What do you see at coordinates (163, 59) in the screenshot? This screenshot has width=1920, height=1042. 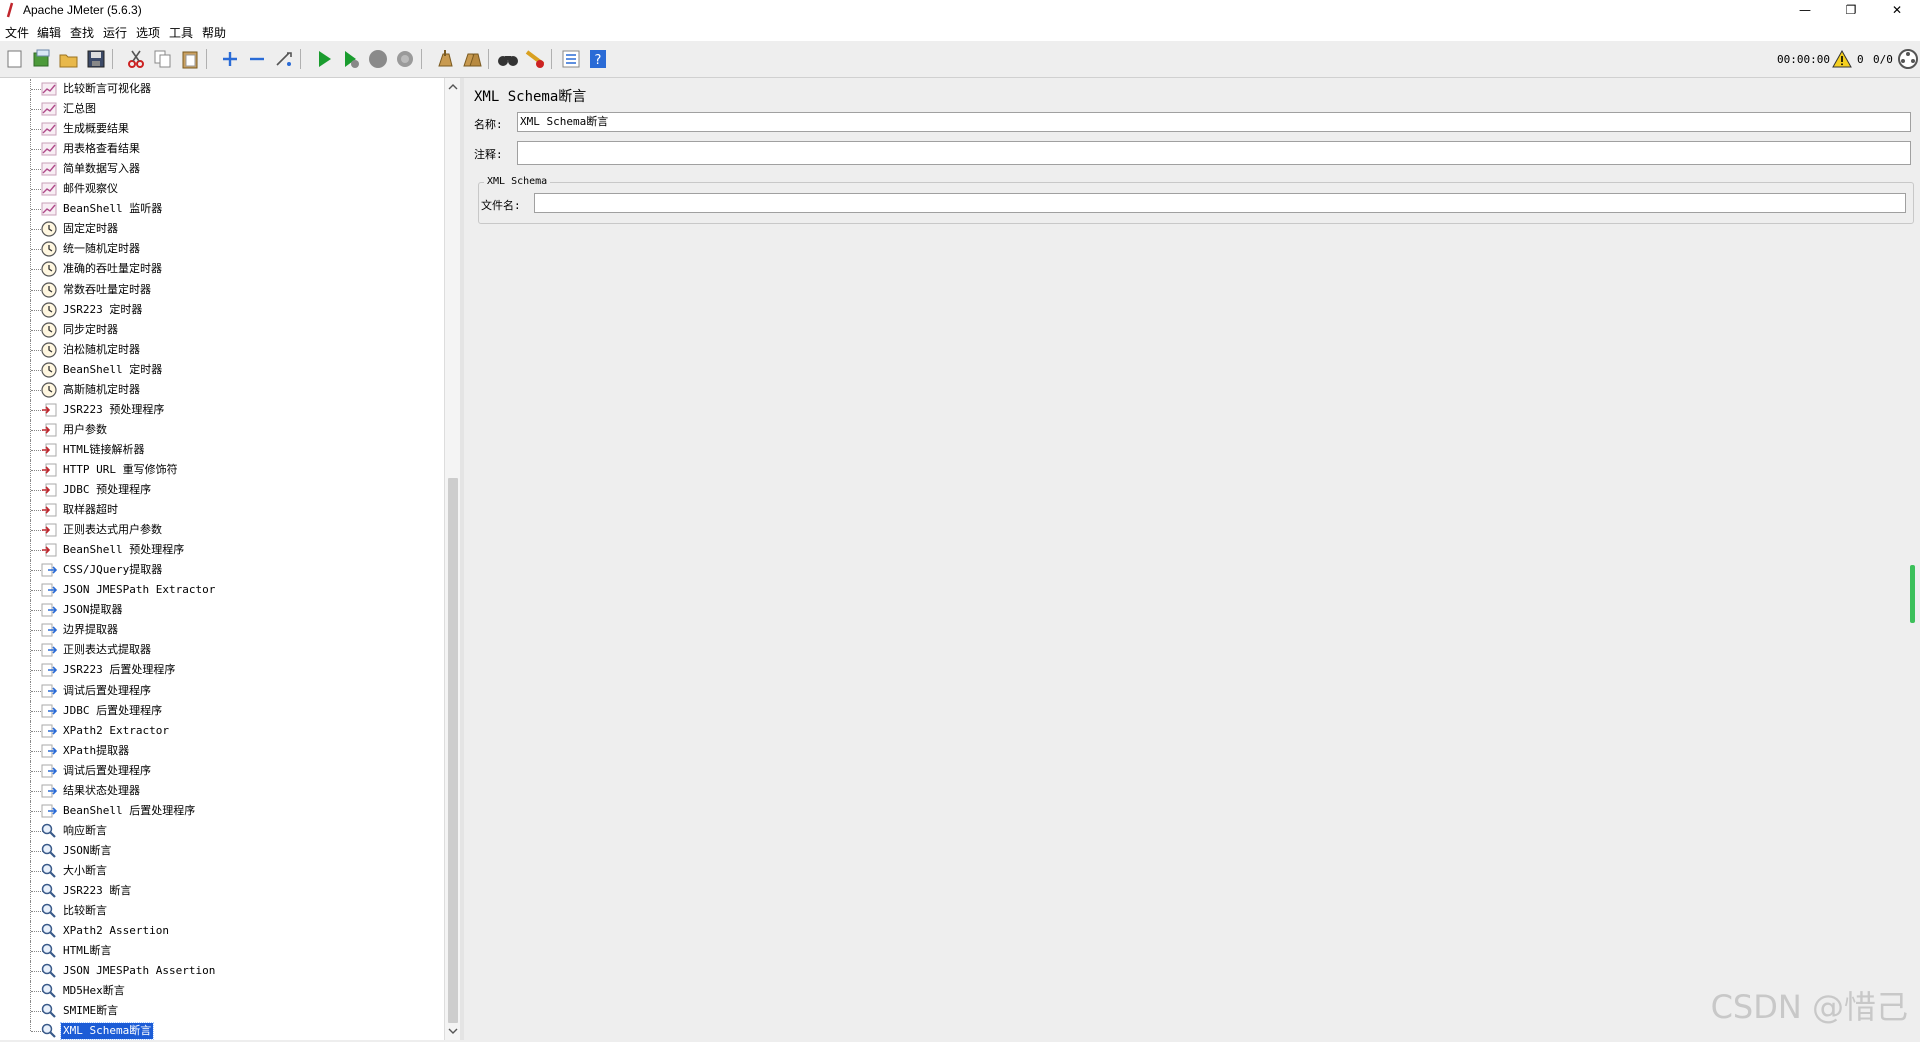 I see `copy-icon` at bounding box center [163, 59].